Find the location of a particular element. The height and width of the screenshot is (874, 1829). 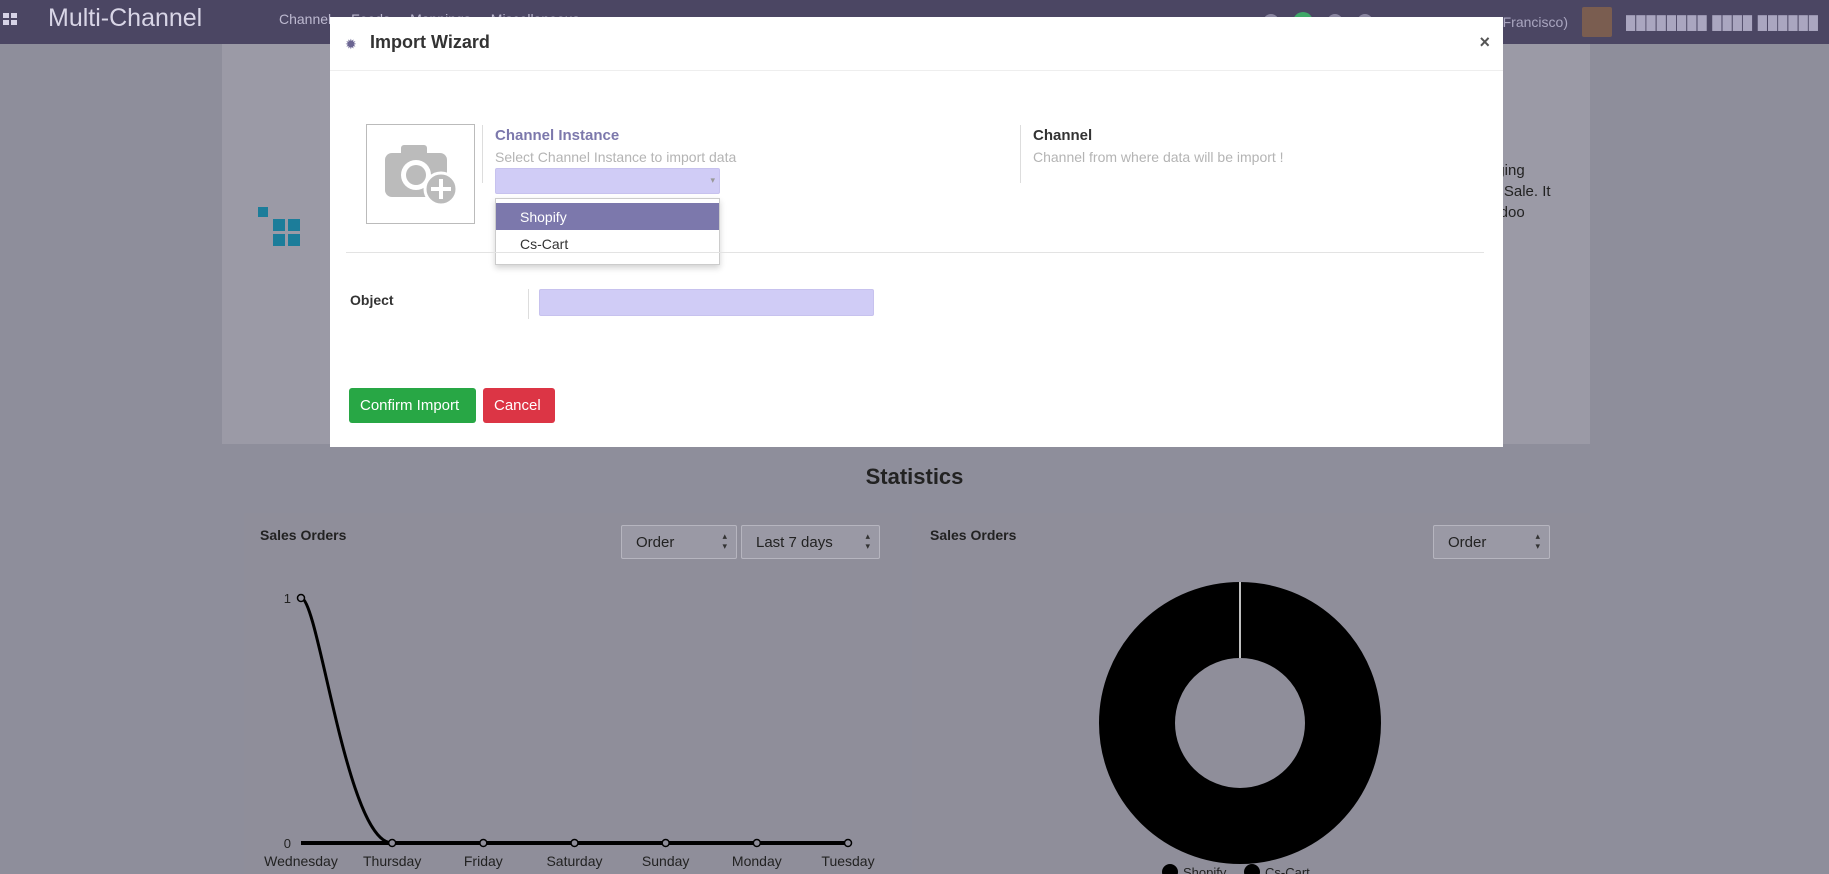

legend-label: Cs-Cart is located at coordinates (1287, 869).